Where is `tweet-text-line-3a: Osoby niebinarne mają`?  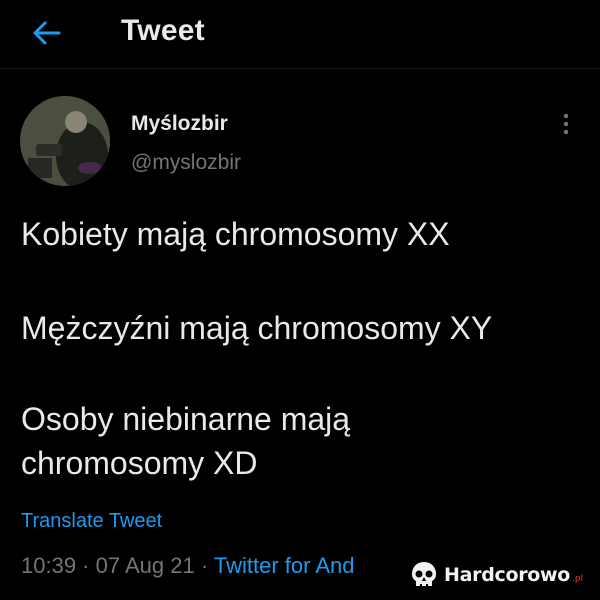 tweet-text-line-3a: Osoby niebinarne mają is located at coordinates (186, 419).